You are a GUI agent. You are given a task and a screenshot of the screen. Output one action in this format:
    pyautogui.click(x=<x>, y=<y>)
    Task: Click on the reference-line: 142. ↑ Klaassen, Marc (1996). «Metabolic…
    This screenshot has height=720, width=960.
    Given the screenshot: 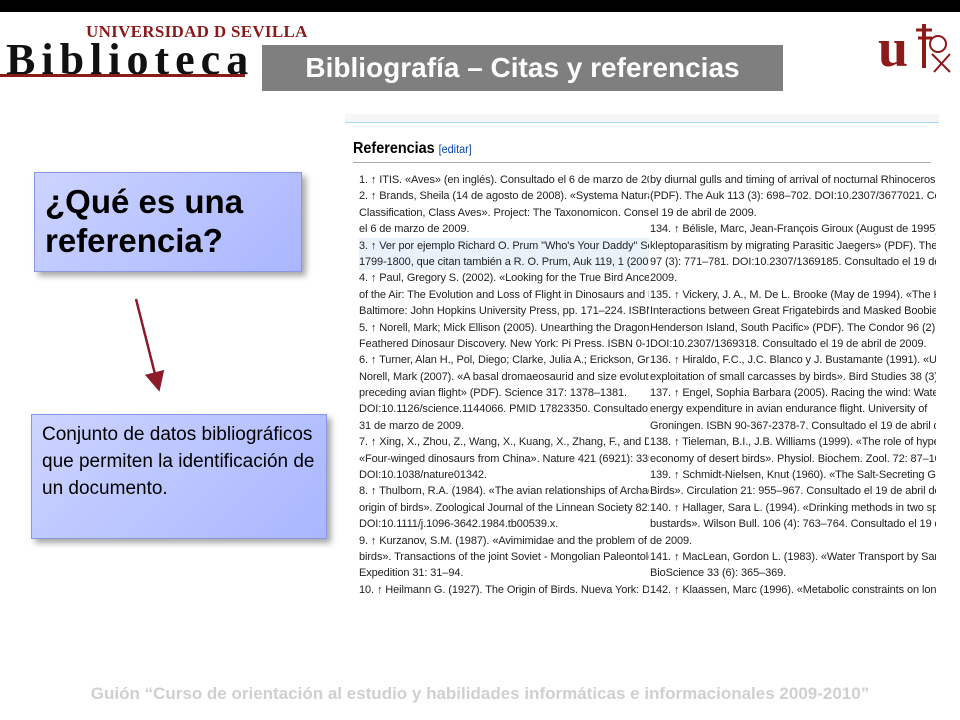 What is the action you would take?
    pyautogui.click(x=793, y=589)
    